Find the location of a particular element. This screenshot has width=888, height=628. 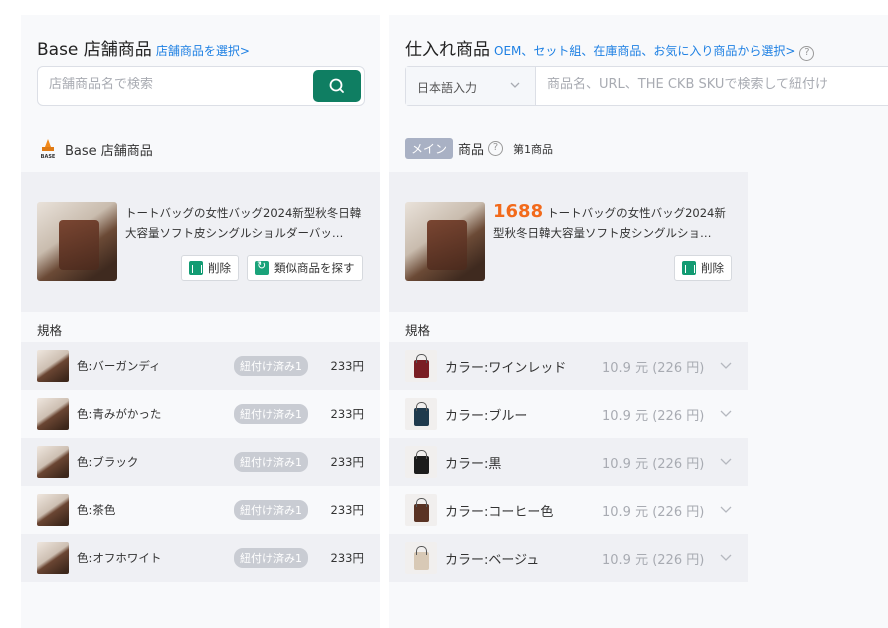

right-section-header: メイン 商品 ? 第1商品 is located at coordinates (479, 148).